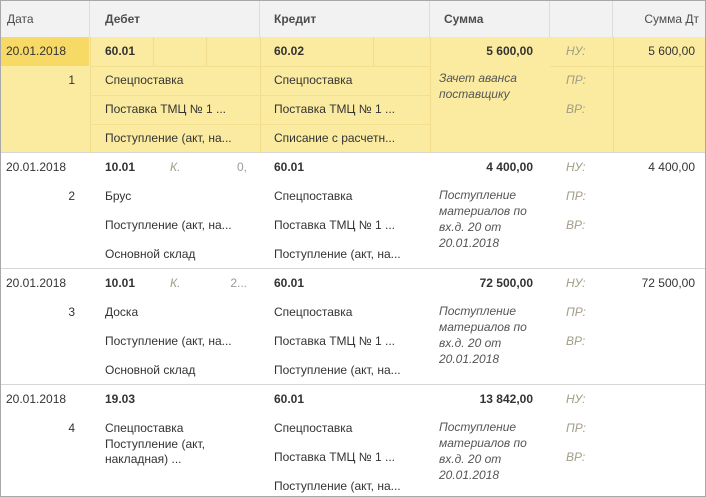  Describe the element at coordinates (668, 283) in the screenshot. I see `entry-amount-dt: 72 500,00` at that location.